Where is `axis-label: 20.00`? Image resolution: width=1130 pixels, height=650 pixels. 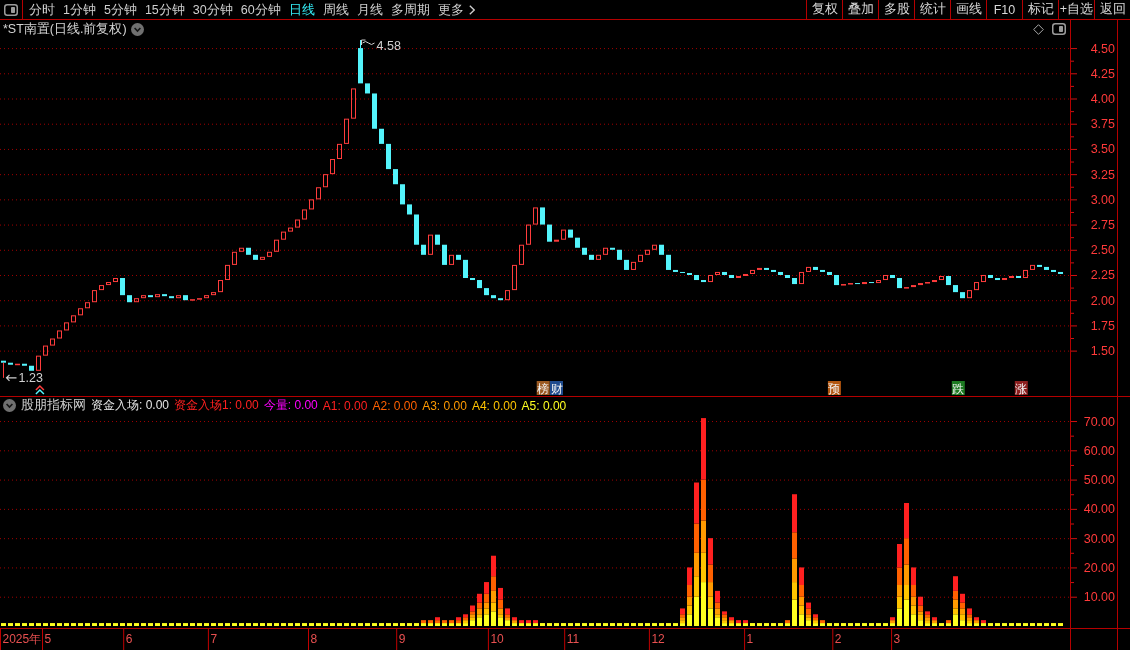
axis-label: 20.00 is located at coordinates (1099, 567).